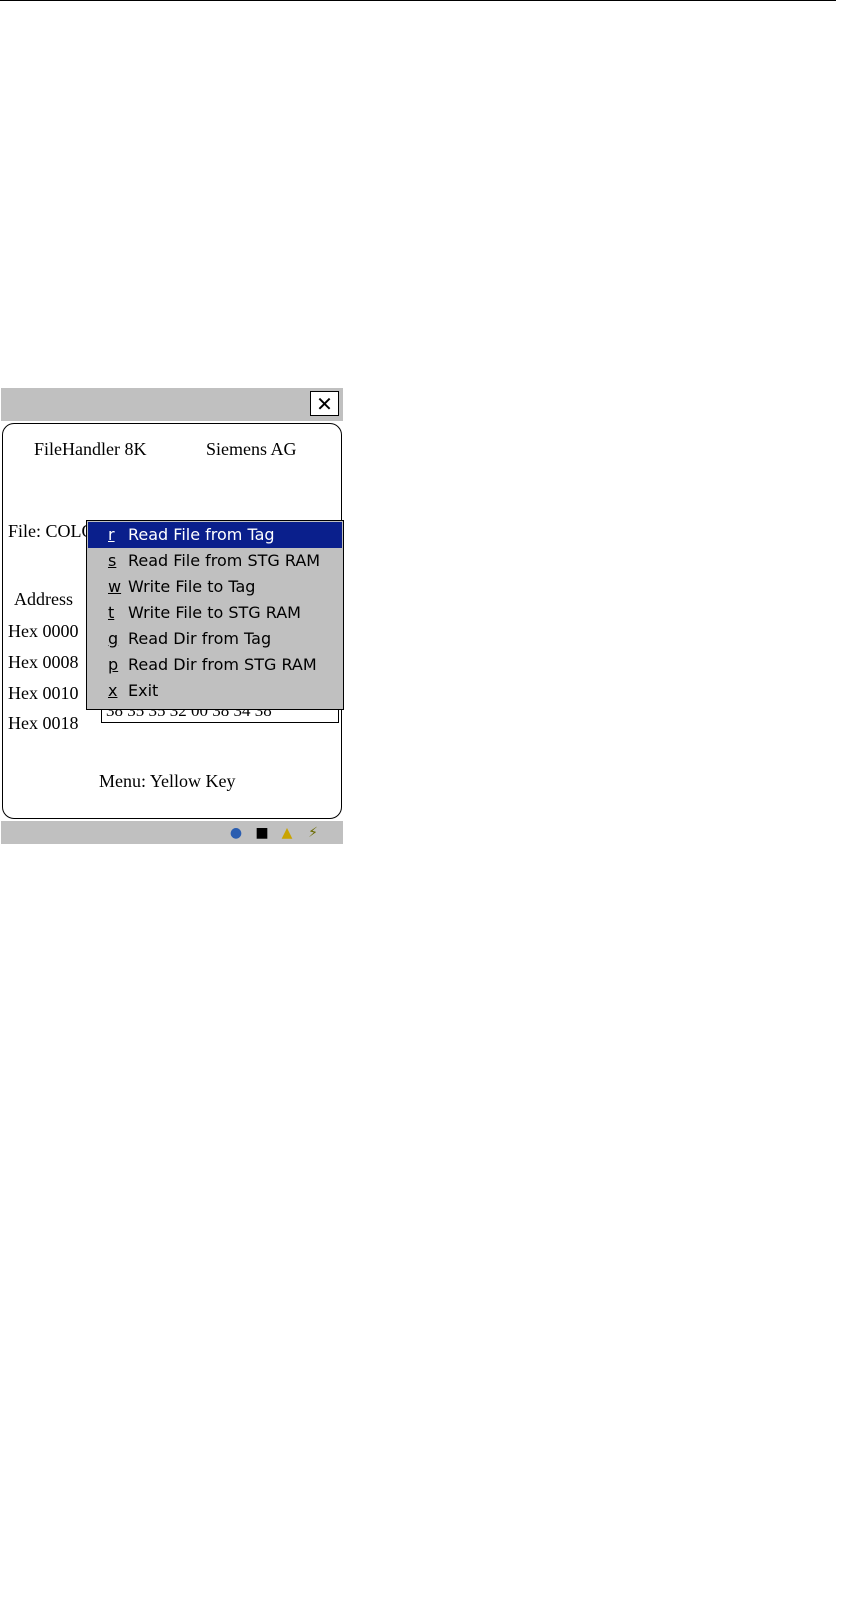 Image resolution: width=852 pixels, height=1597 pixels. What do you see at coordinates (224, 560) in the screenshot?
I see `menu-label: Read File from STG RAM` at bounding box center [224, 560].